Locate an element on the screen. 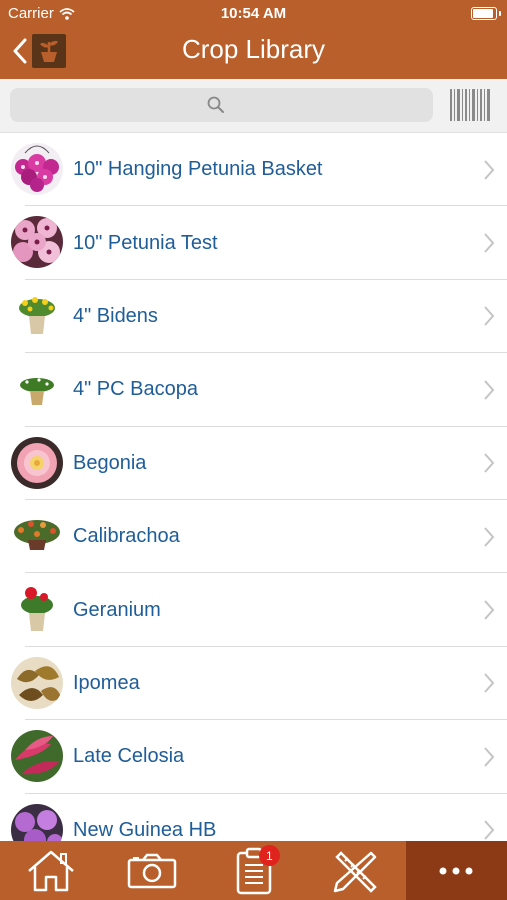 The width and height of the screenshot is (507, 900). list-item: Geranium is located at coordinates (253, 610).